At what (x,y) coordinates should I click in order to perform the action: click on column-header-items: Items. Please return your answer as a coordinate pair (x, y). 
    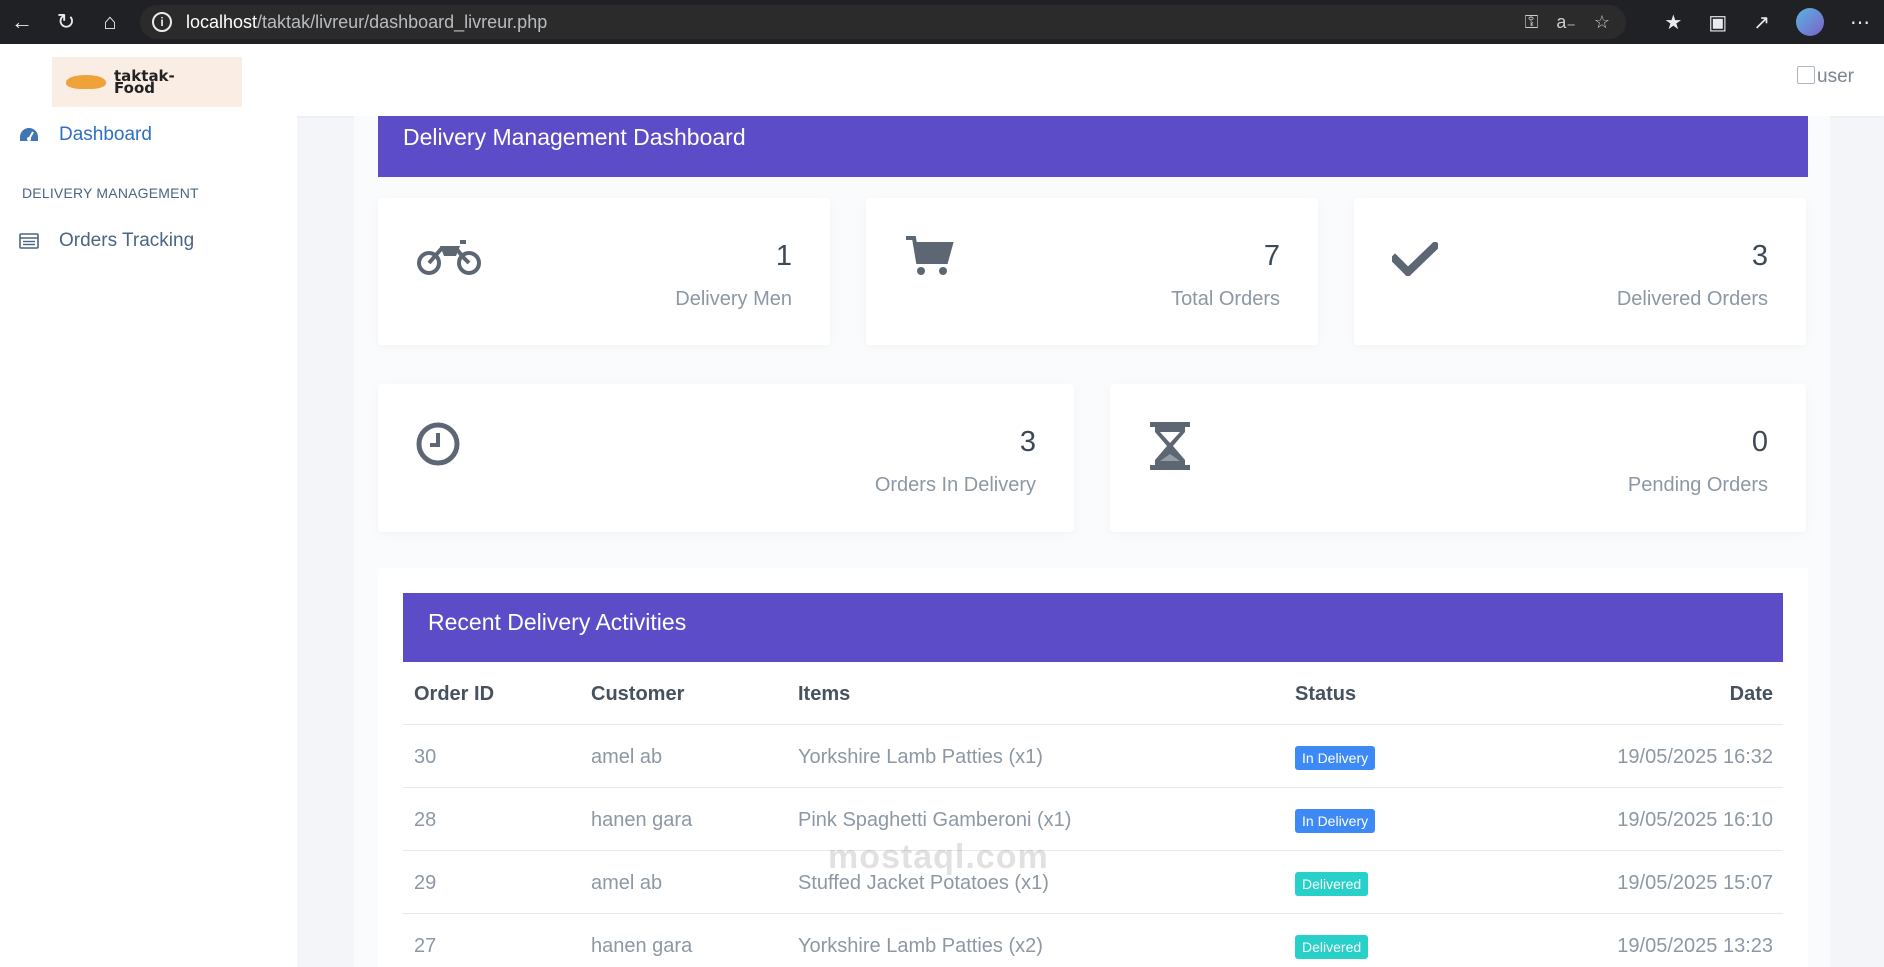
    Looking at the image, I should click on (824, 694).